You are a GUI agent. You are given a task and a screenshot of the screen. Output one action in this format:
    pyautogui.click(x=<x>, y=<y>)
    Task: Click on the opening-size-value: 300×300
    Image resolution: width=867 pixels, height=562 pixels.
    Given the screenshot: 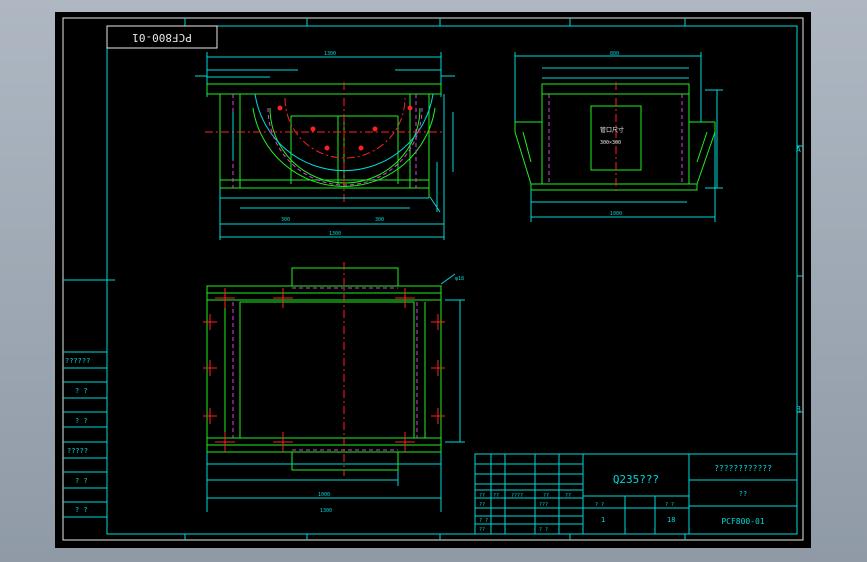 What is the action you would take?
    pyautogui.click(x=610, y=143)
    